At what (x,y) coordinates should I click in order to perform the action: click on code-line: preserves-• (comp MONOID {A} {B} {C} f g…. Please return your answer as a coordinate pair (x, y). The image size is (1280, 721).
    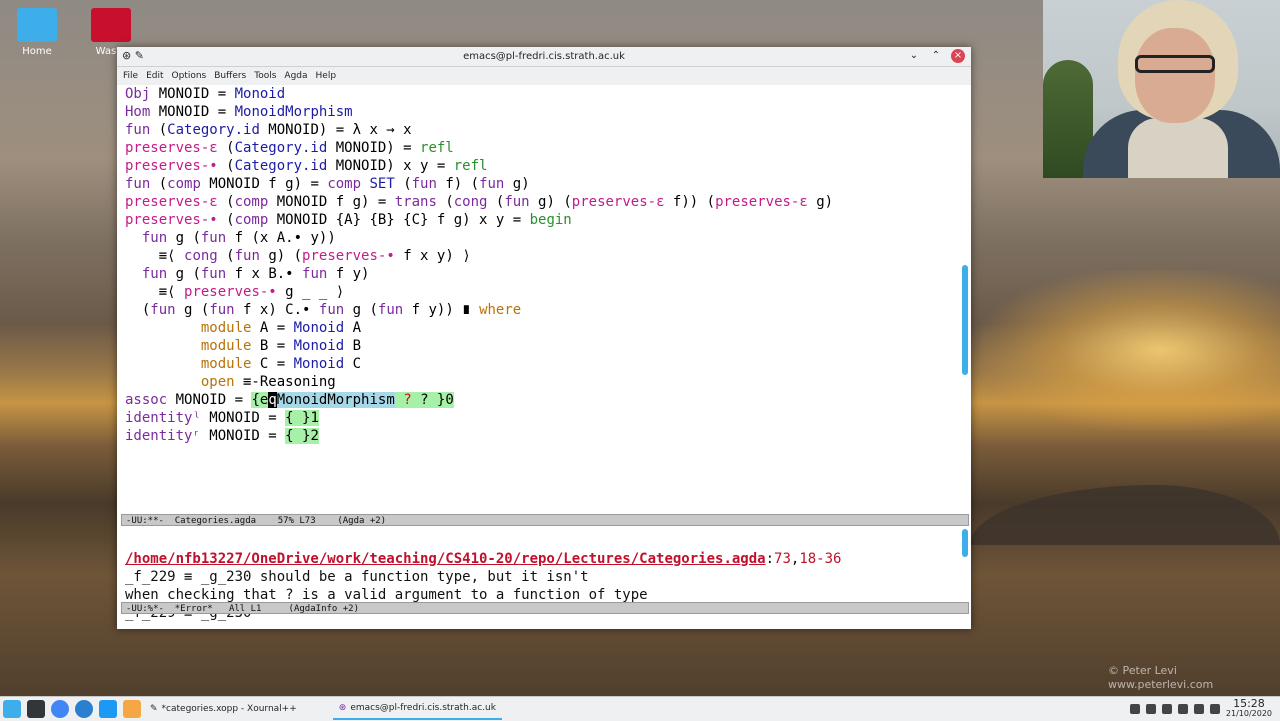
    Looking at the image, I should click on (544, 220).